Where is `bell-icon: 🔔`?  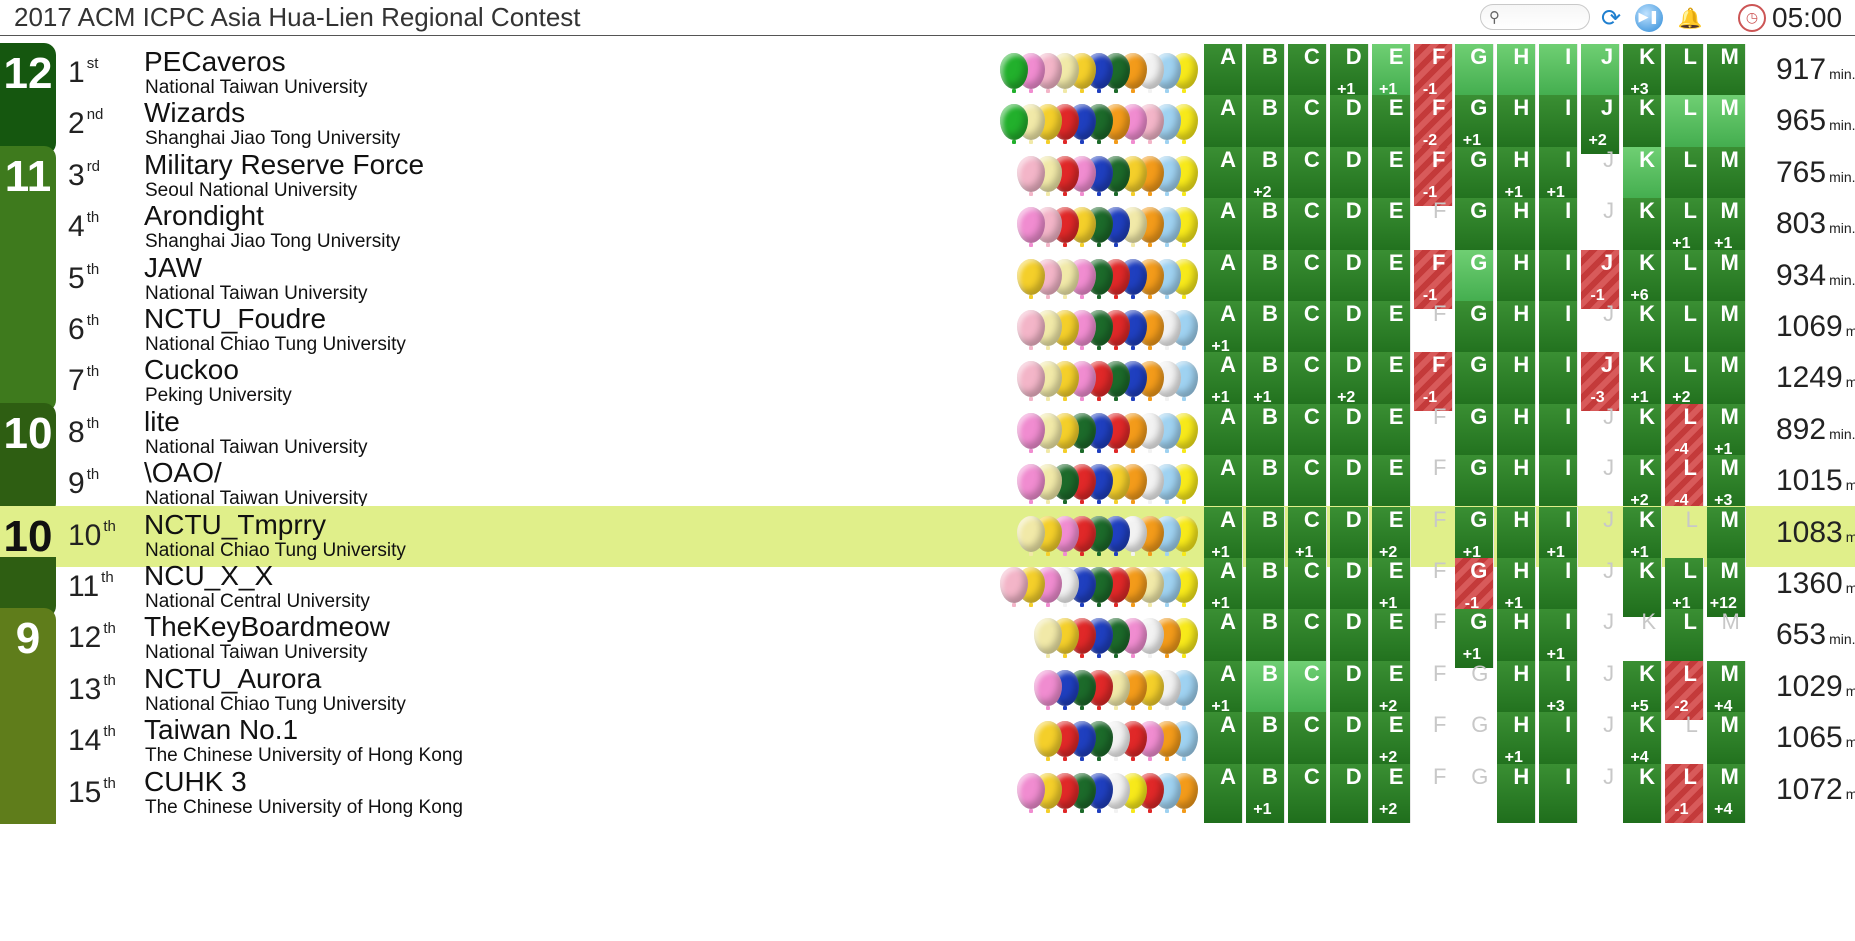
bell-icon: 🔔 is located at coordinates (1690, 18).